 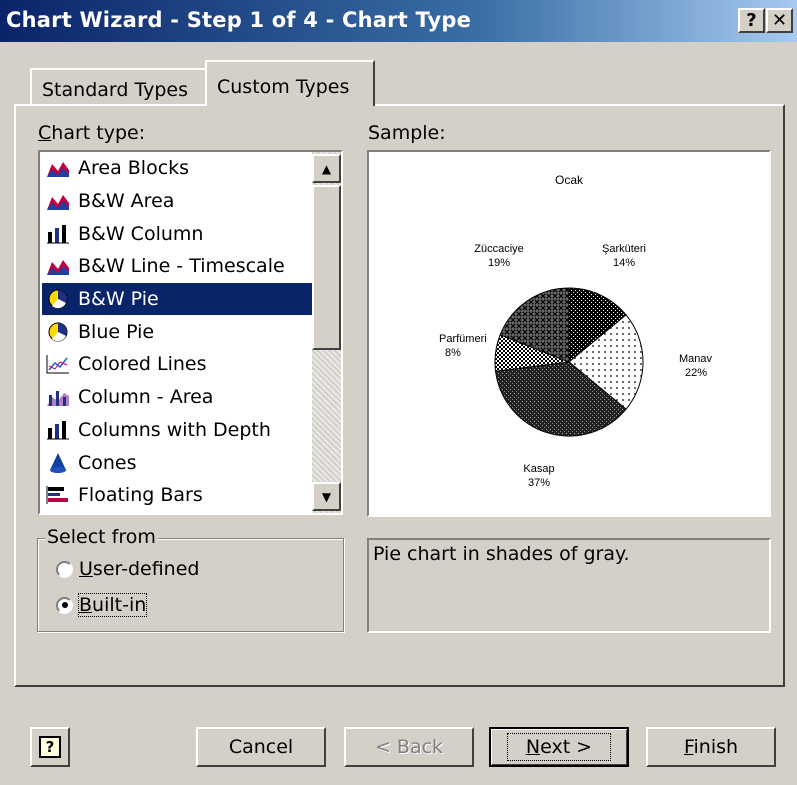 I want to click on radio-built-in: Built-in, so click(x=102, y=605).